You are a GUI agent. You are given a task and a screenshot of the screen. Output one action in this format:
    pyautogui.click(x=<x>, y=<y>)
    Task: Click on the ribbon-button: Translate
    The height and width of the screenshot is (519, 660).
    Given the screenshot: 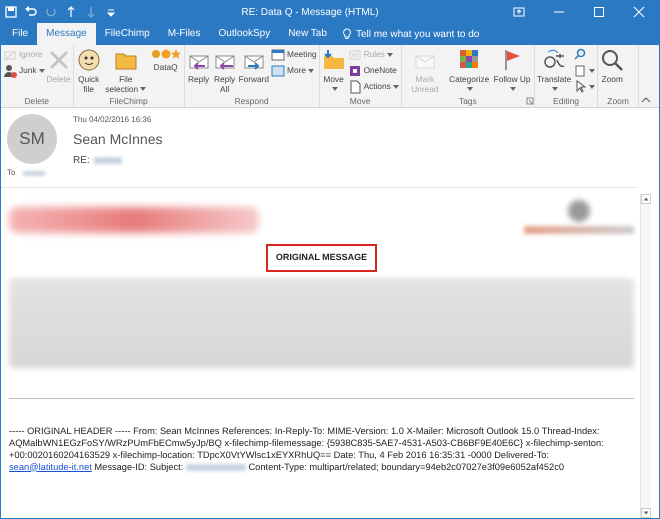 What is the action you would take?
    pyautogui.click(x=554, y=71)
    